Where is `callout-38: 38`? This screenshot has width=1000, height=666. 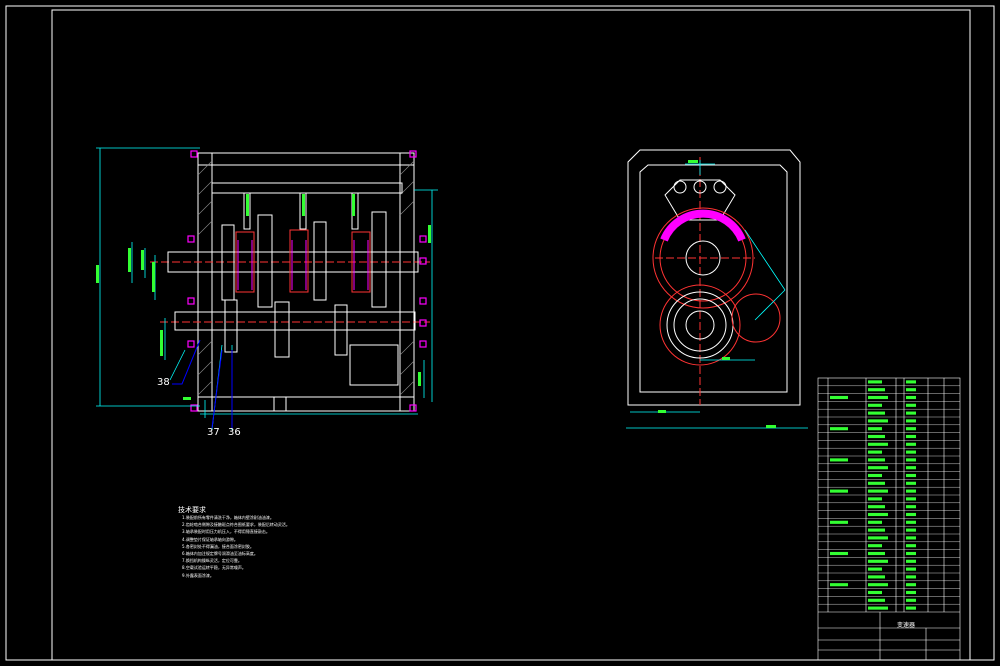 callout-38: 38 is located at coordinates (163, 382).